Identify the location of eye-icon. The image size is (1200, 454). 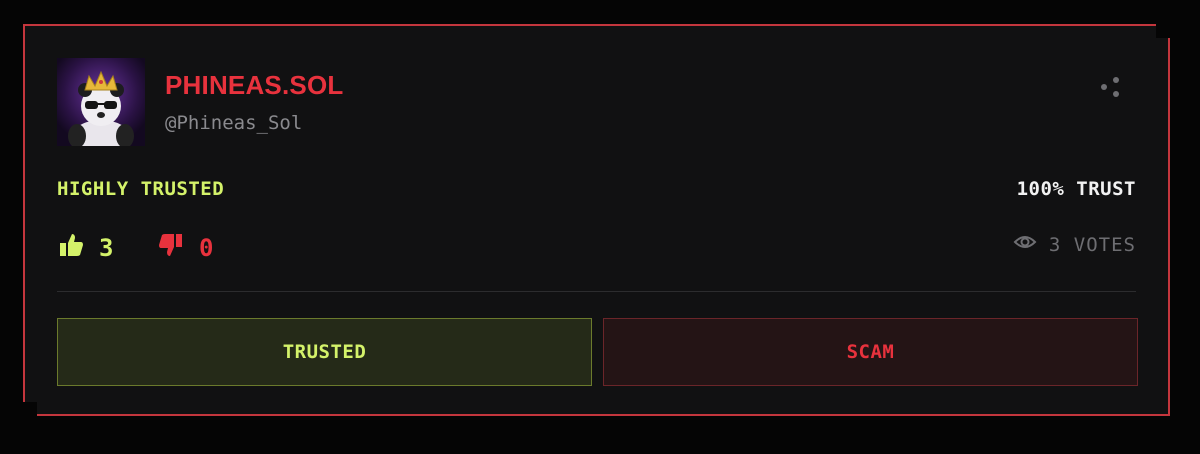
(1025, 244).